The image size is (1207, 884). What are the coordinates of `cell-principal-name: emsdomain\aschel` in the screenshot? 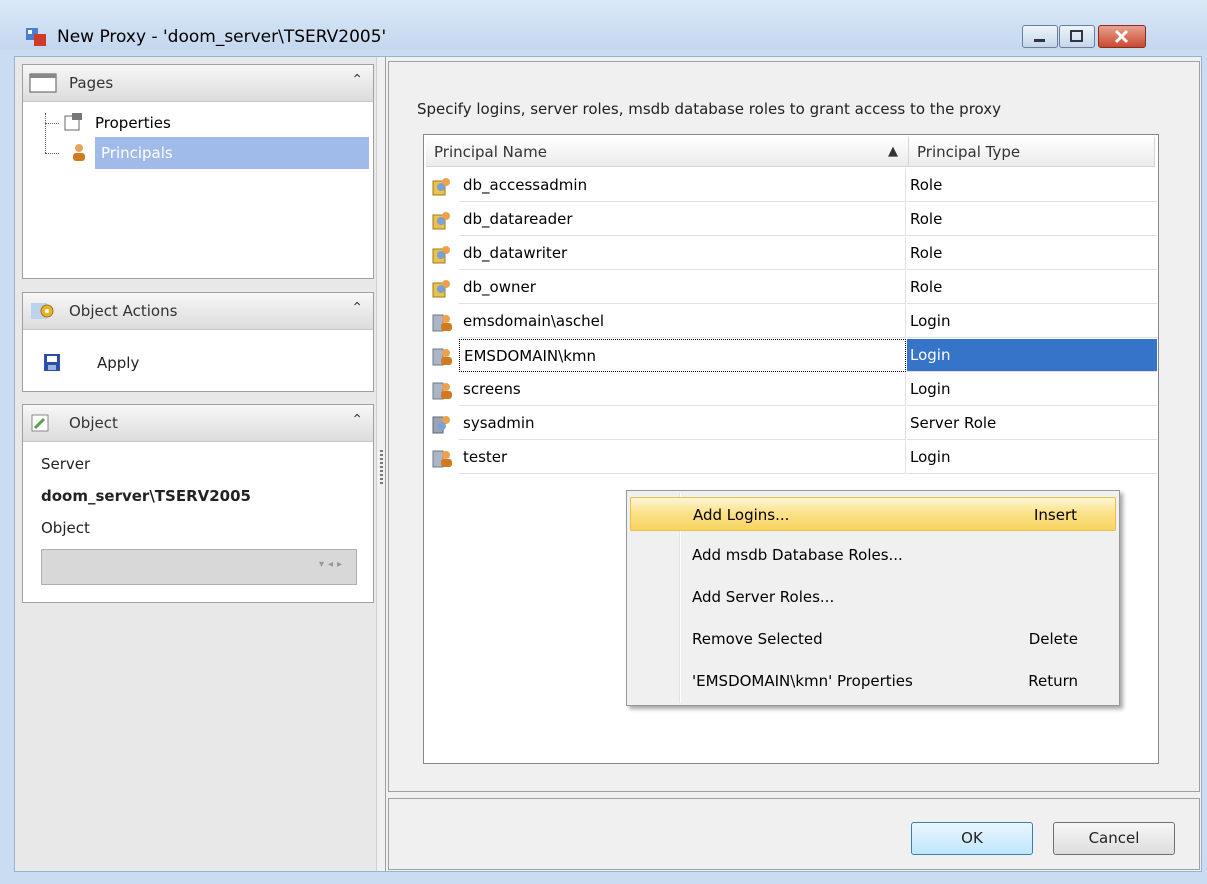 It's located at (682, 321).